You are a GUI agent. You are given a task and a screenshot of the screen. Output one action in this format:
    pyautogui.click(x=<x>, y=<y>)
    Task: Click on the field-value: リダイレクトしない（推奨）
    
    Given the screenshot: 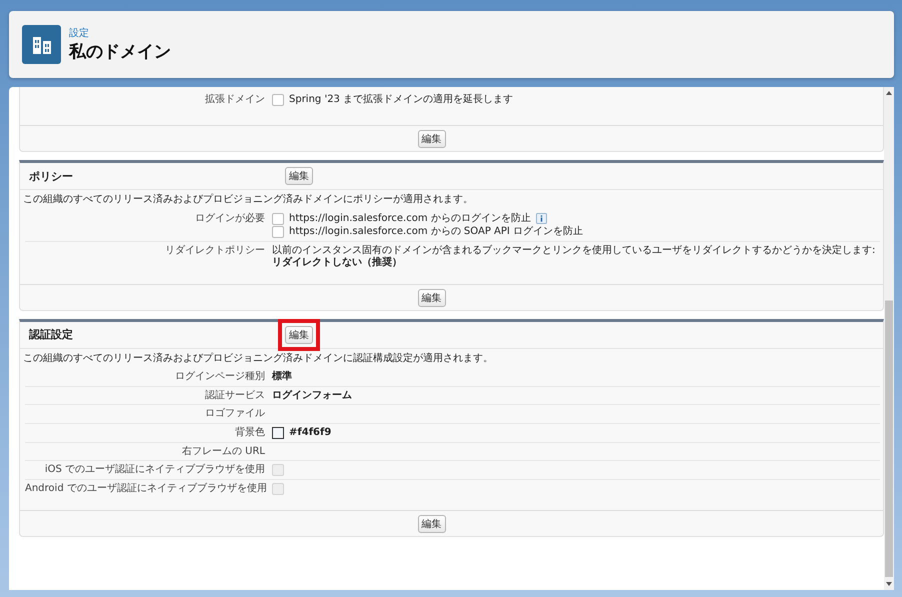 What is the action you would take?
    pyautogui.click(x=337, y=262)
    